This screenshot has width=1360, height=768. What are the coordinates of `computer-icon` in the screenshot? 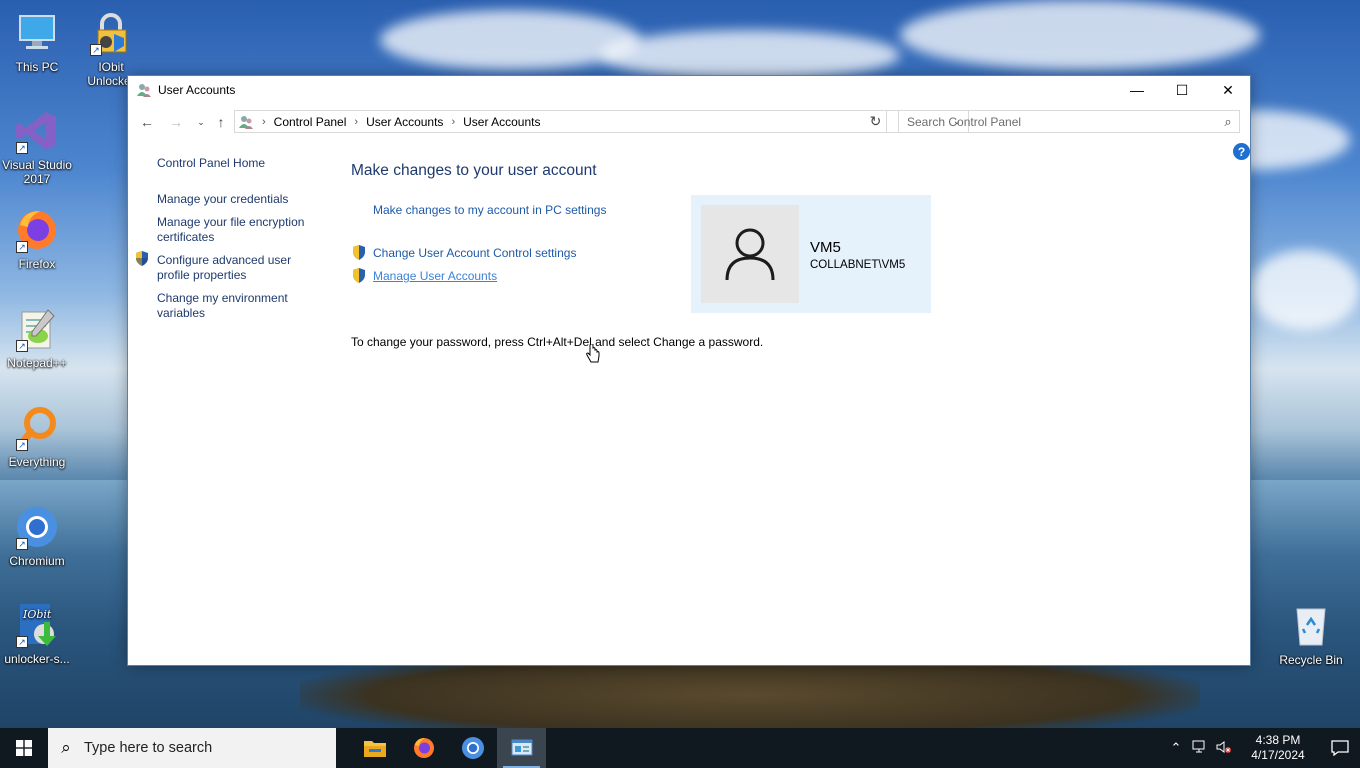 It's located at (37, 33).